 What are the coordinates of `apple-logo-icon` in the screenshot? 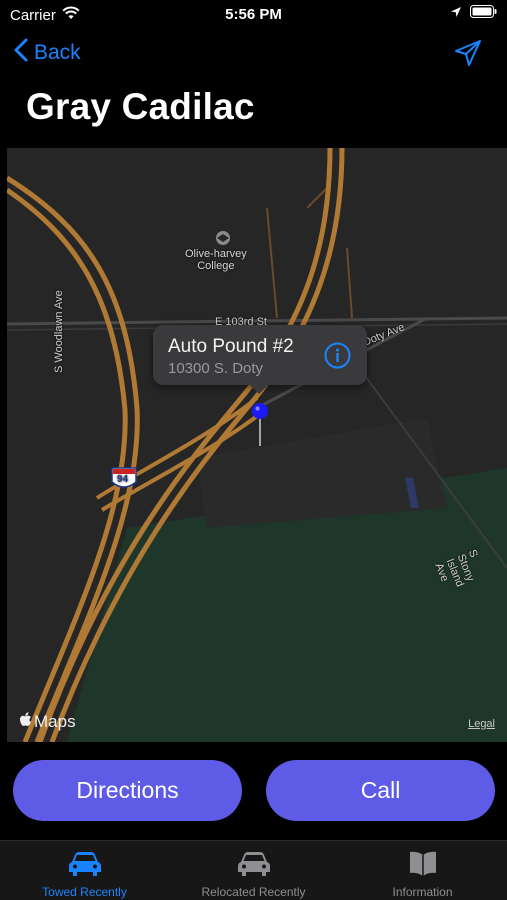 It's located at (25, 722).